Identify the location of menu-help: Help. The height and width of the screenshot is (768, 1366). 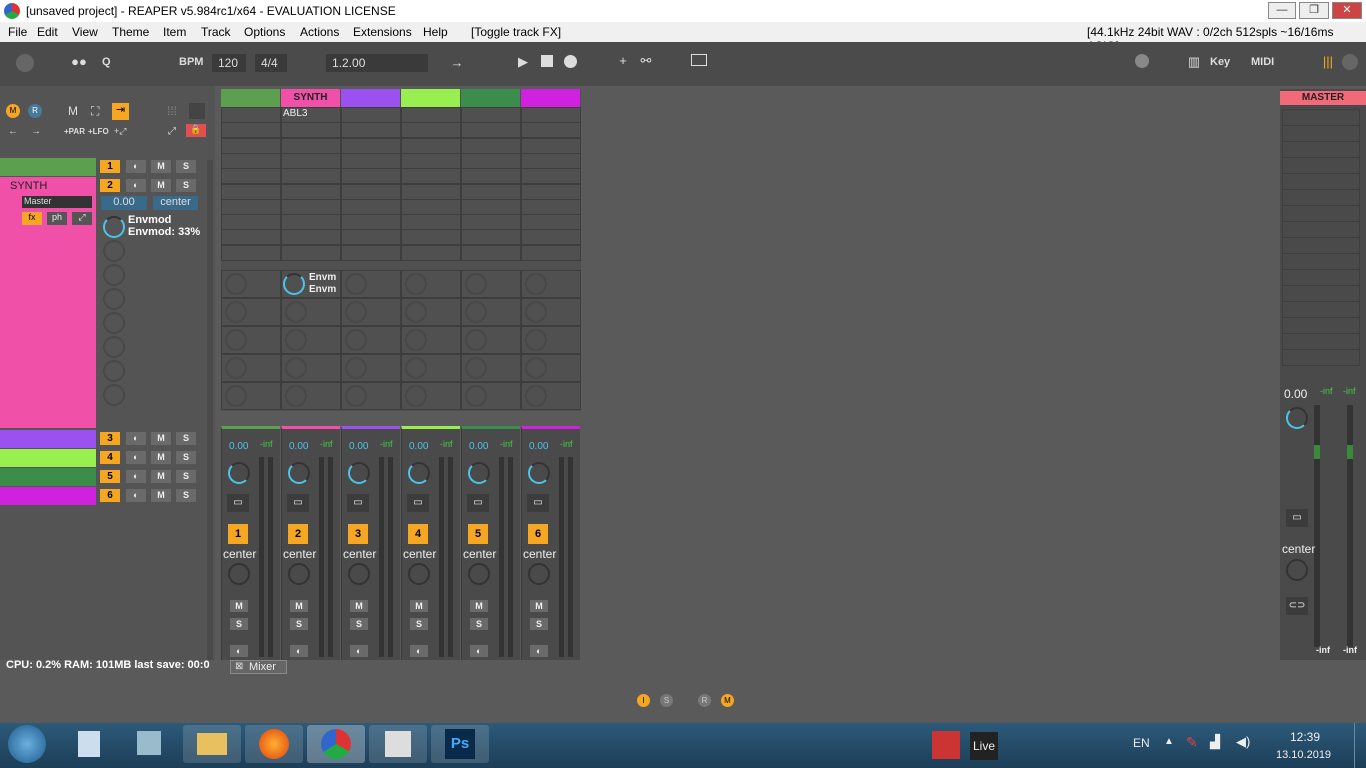
(435, 32).